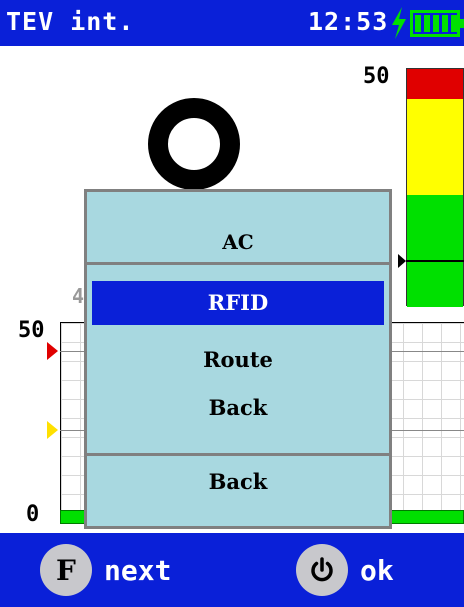 The image size is (464, 607). What do you see at coordinates (52, 430) in the screenshot?
I see `warning-threshold-marker-icon` at bounding box center [52, 430].